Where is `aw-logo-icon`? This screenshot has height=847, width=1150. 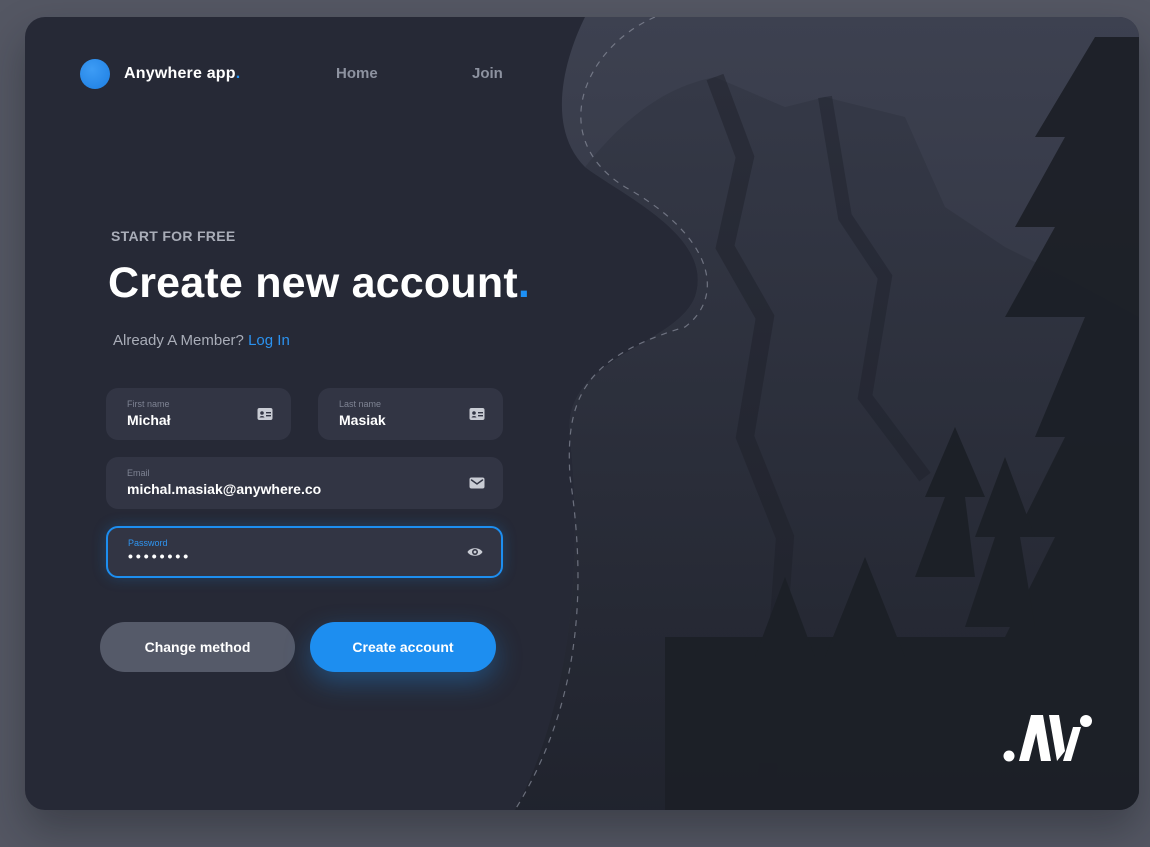 aw-logo-icon is located at coordinates (1047, 738).